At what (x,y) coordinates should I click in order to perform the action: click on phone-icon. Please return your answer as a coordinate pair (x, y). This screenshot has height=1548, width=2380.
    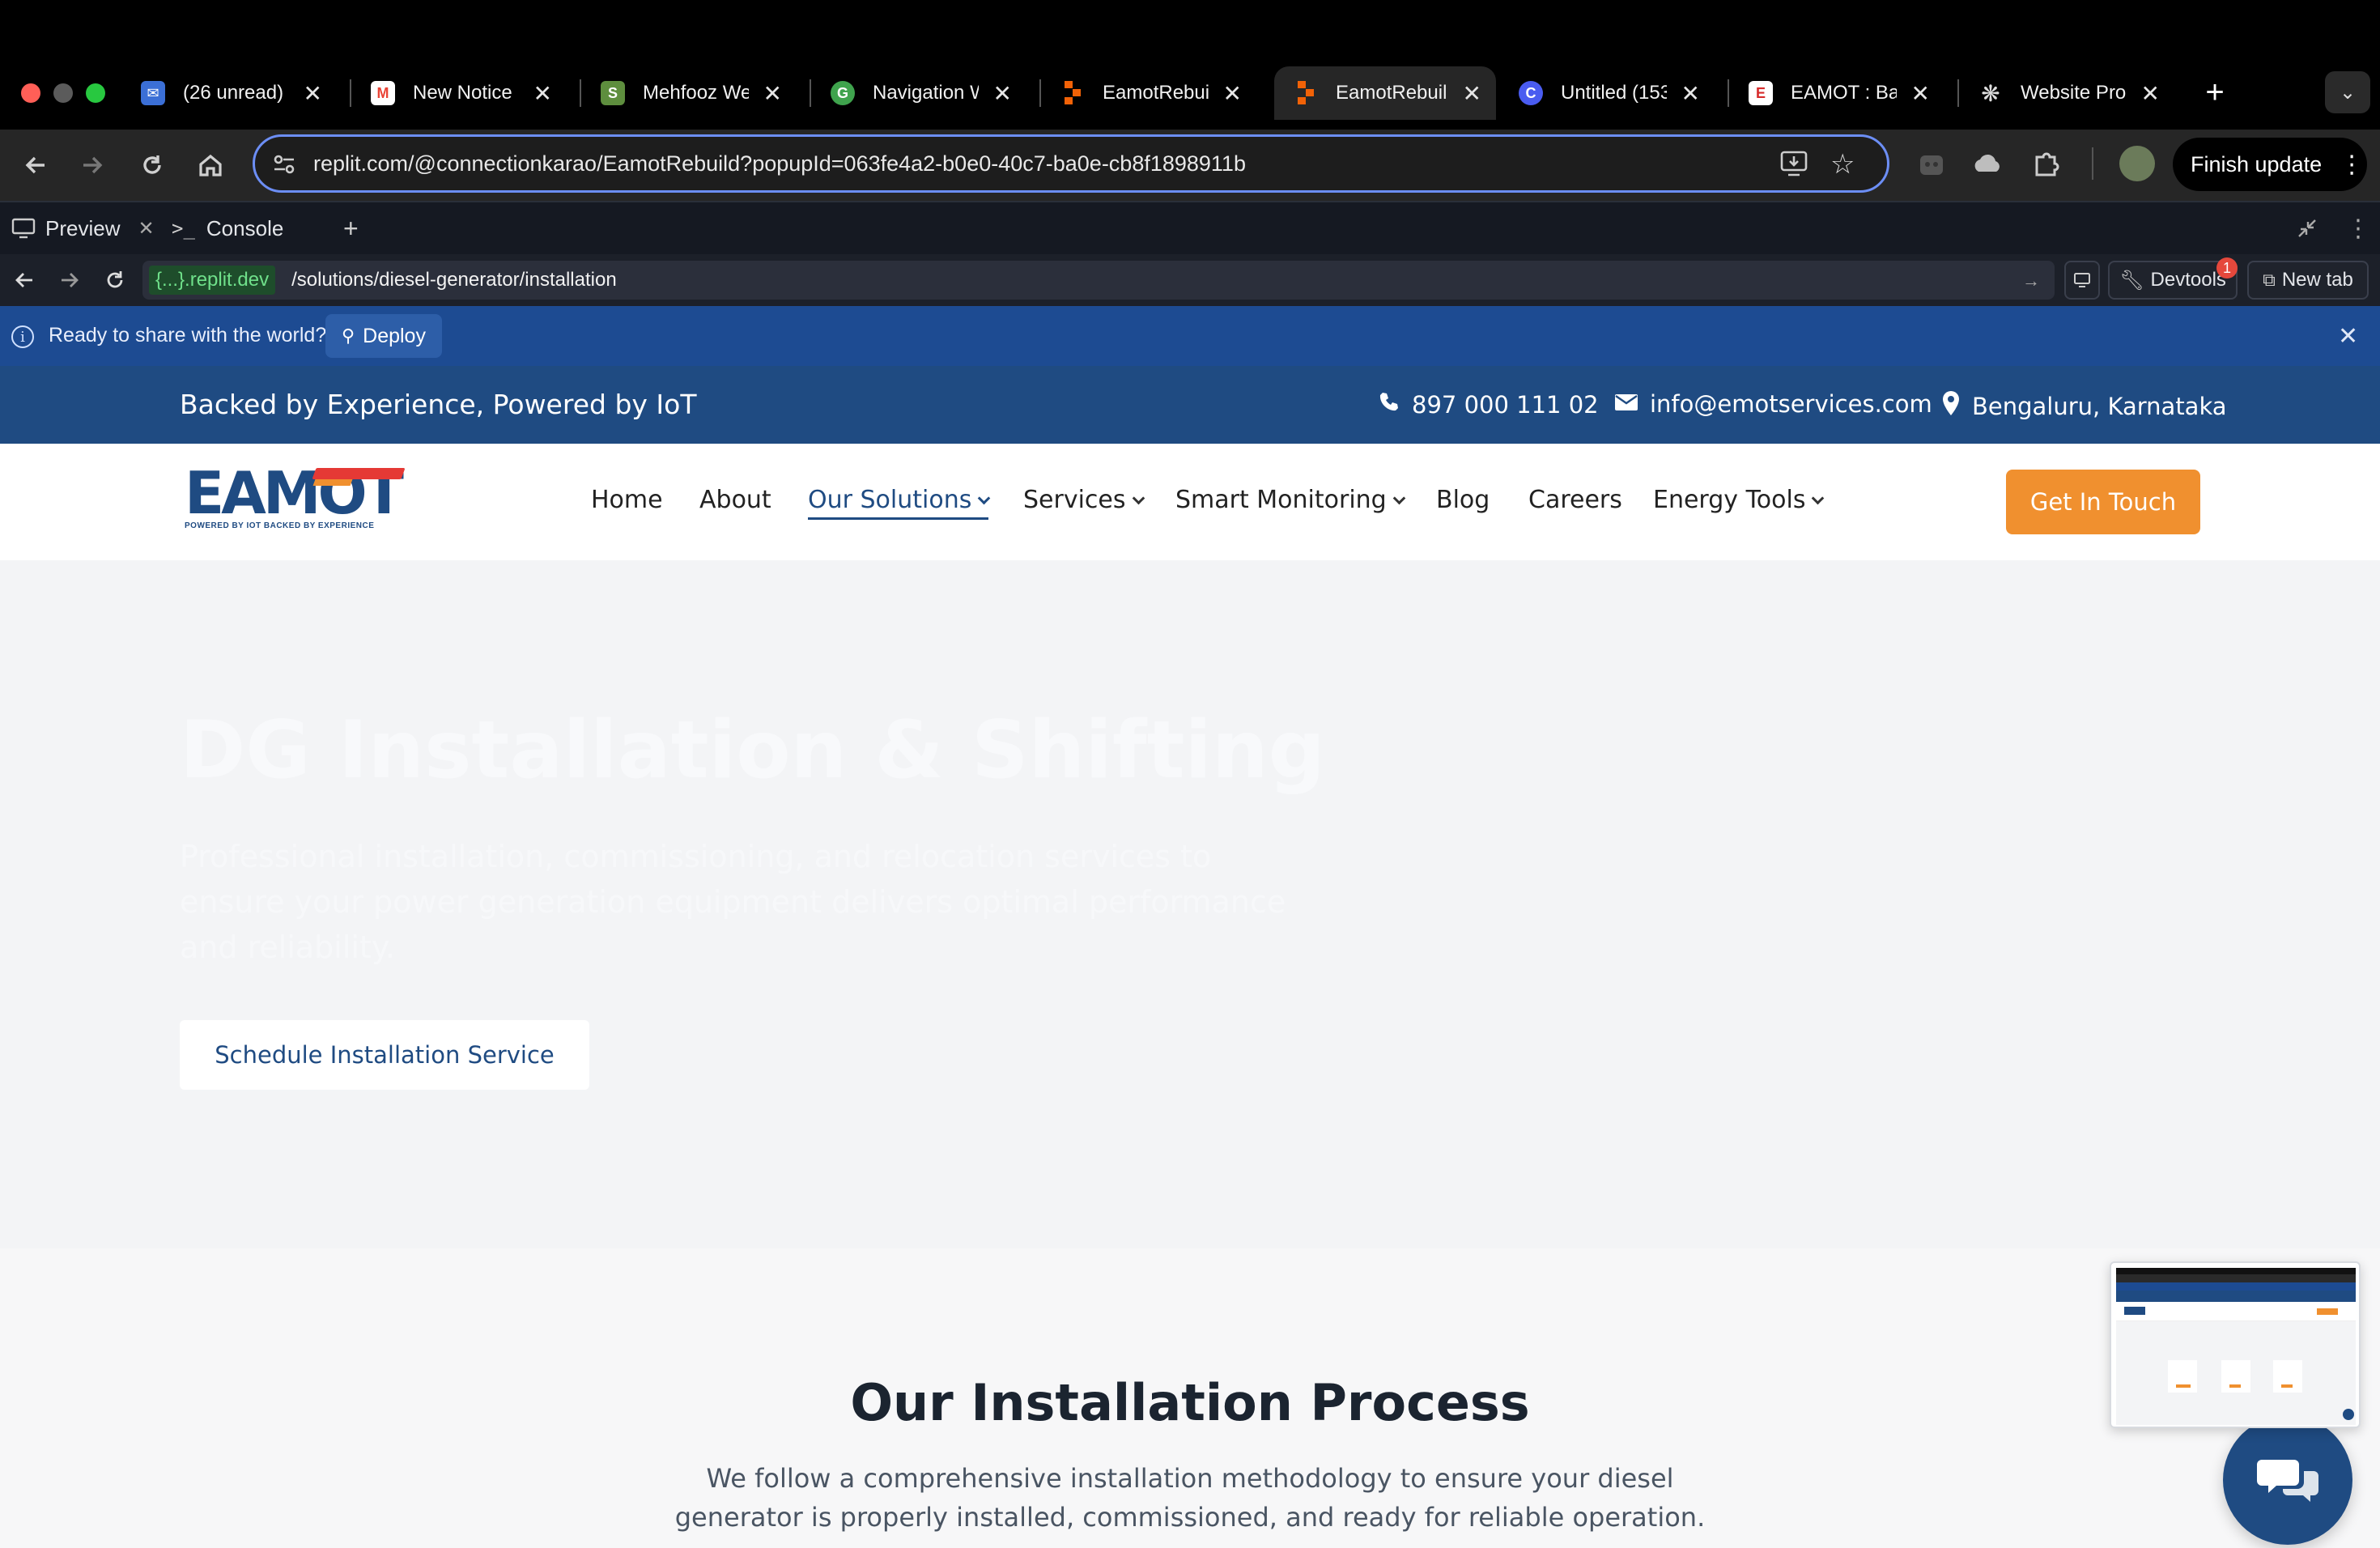
    Looking at the image, I should click on (1389, 405).